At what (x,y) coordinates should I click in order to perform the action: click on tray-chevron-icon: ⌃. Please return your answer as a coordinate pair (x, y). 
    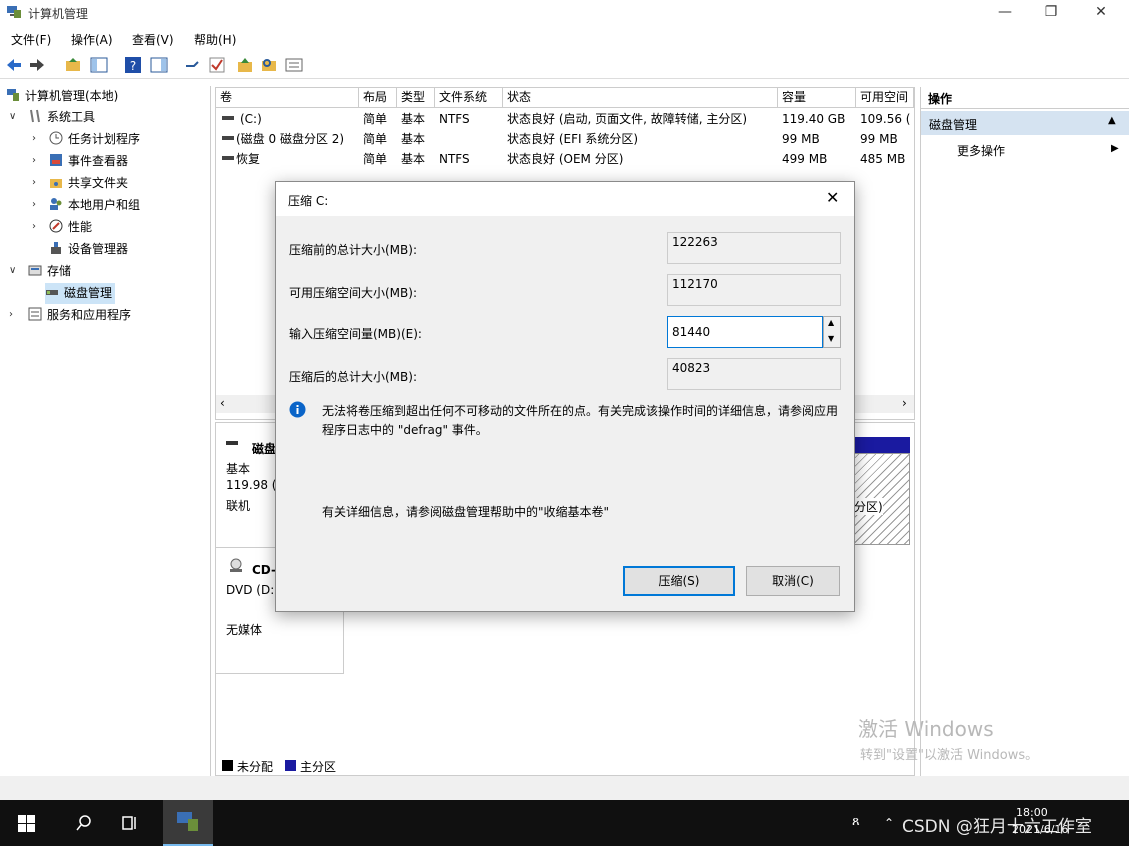
    Looking at the image, I should click on (889, 823).